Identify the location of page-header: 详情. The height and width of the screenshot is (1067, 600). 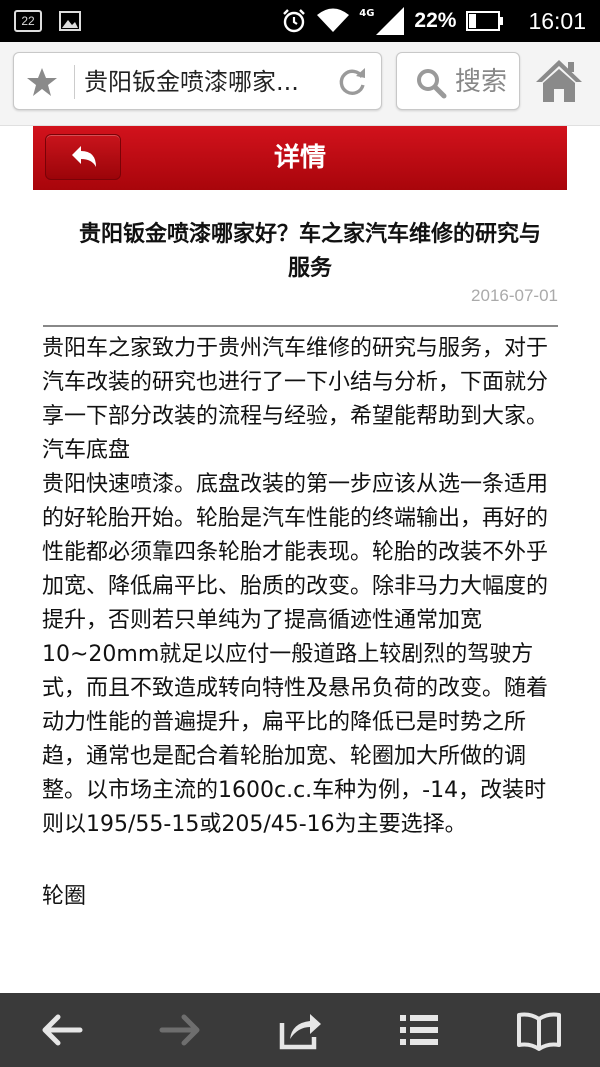
(300, 158).